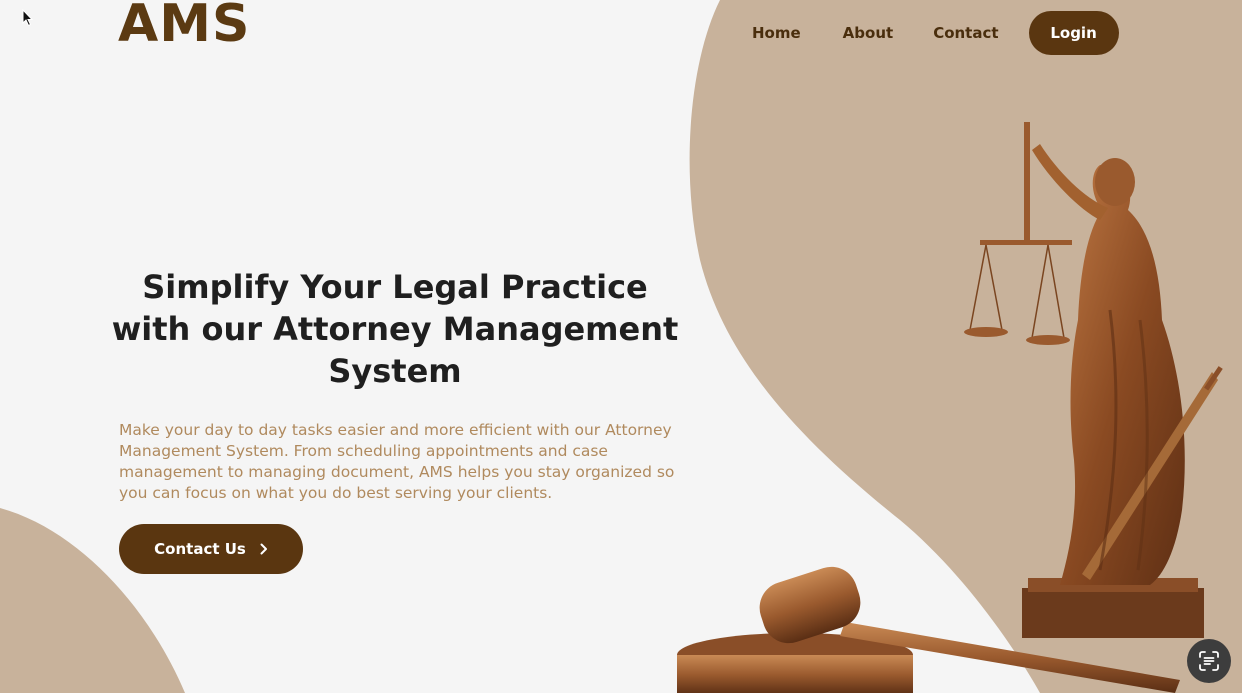 Image resolution: width=1242 pixels, height=693 pixels. I want to click on nav-link-contact: Contact, so click(965, 33).